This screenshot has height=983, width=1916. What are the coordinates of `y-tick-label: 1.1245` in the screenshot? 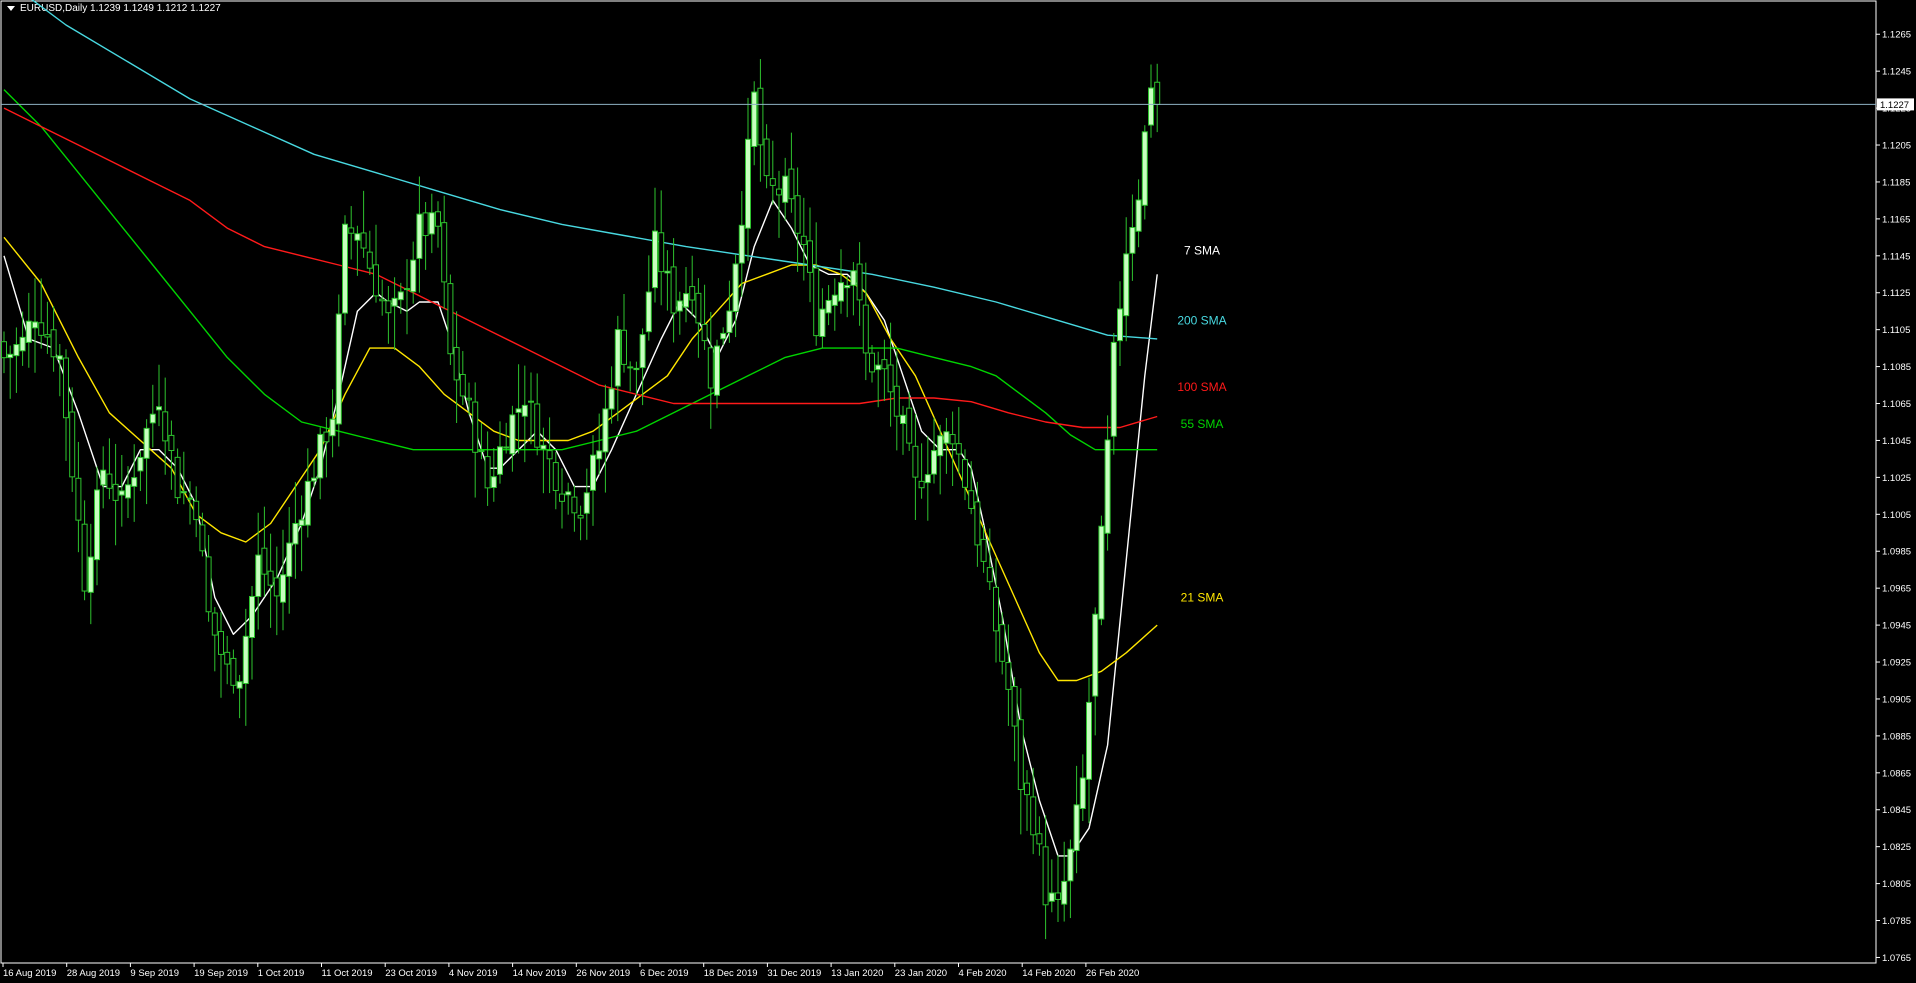 It's located at (1896, 72).